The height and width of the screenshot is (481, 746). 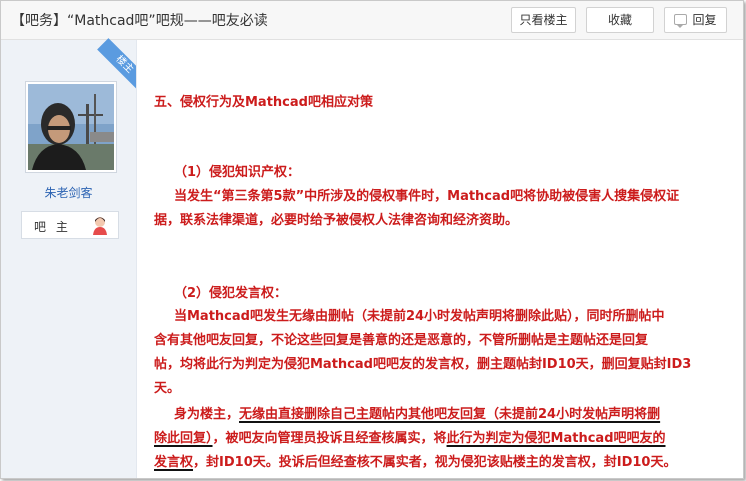 I want to click on role-badge: 吧 主, so click(x=70, y=225).